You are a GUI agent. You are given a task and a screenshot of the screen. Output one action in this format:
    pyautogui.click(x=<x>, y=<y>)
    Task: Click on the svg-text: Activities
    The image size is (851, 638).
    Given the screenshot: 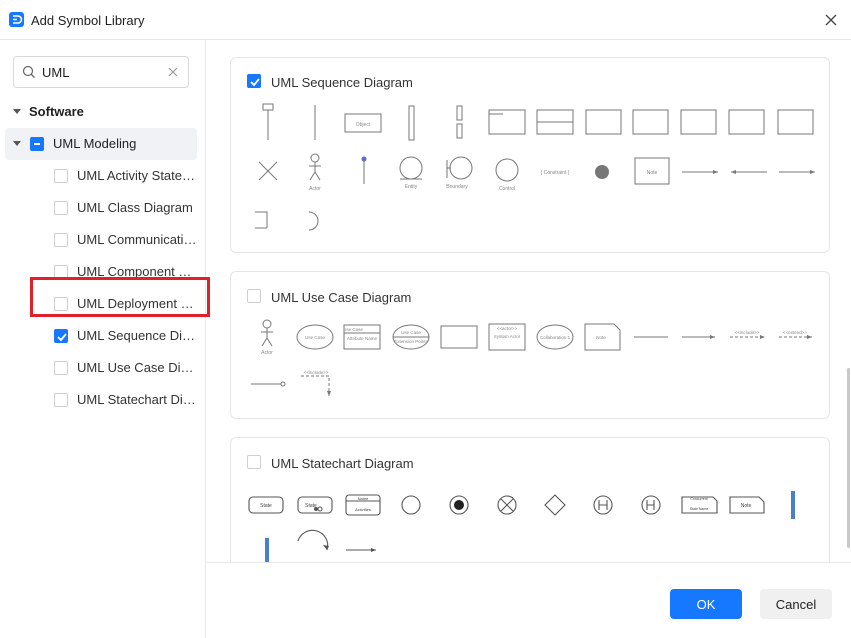 What is the action you would take?
    pyautogui.click(x=363, y=509)
    